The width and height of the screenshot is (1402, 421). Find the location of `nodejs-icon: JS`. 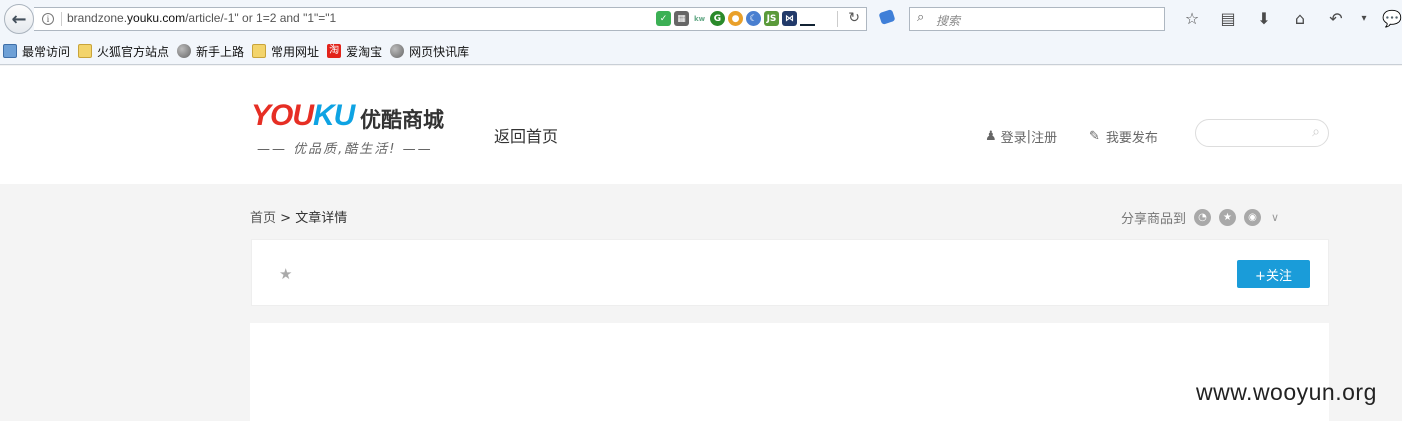

nodejs-icon: JS is located at coordinates (771, 18).